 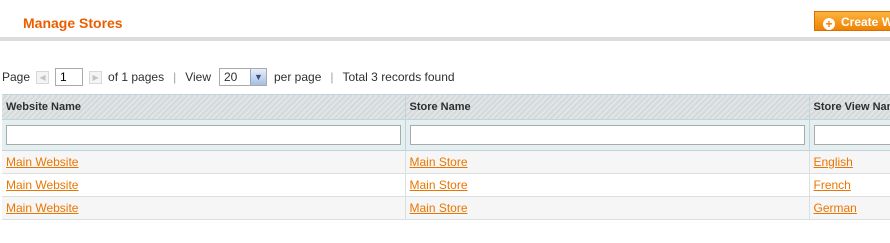 I want to click on store-view-cell: German, so click(x=849, y=208).